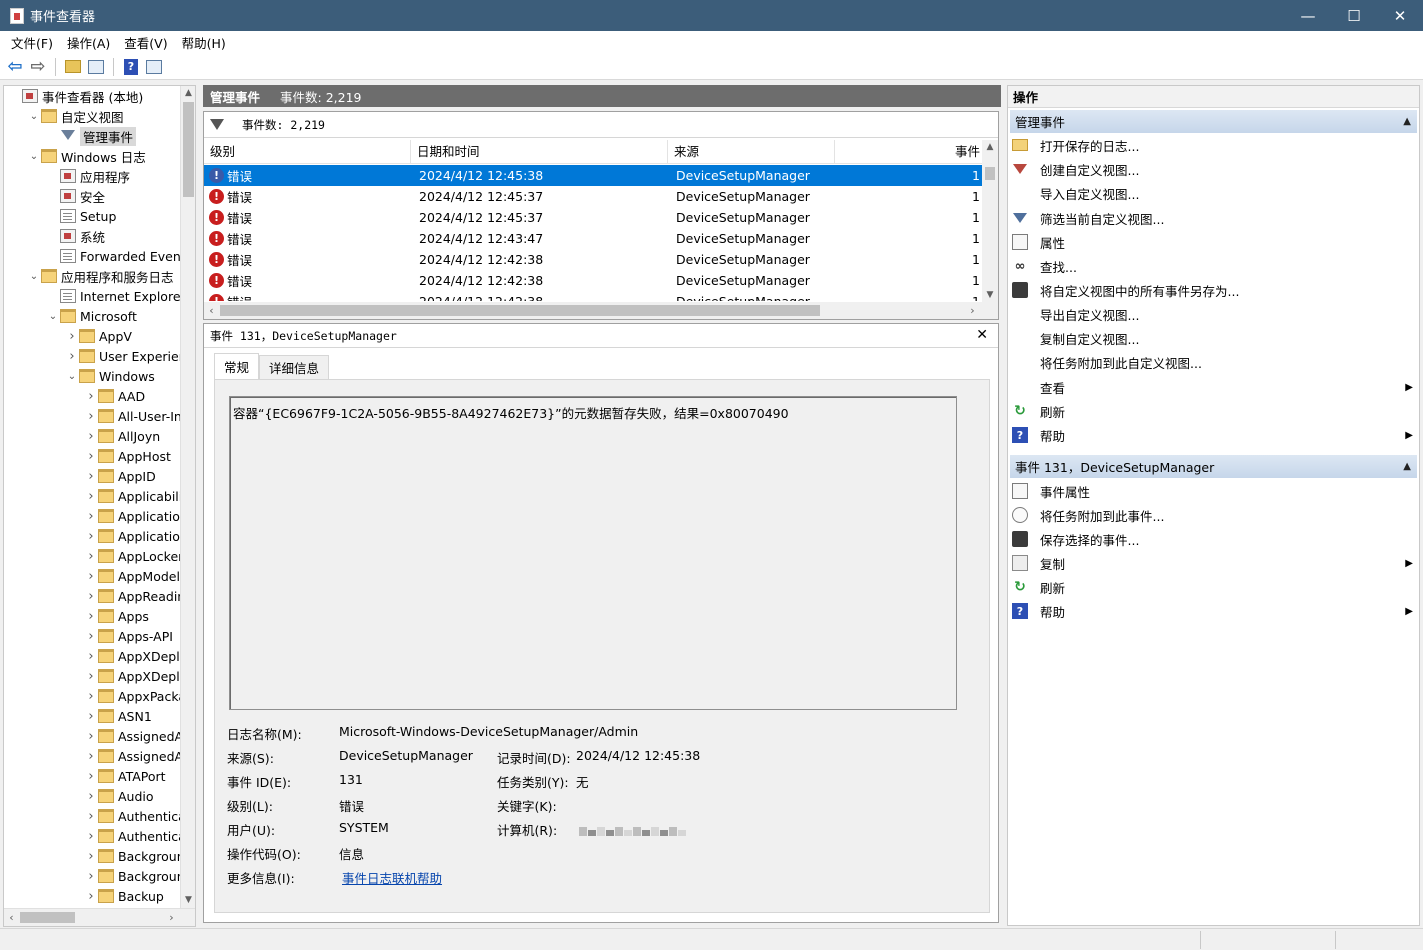  I want to click on tree-node: › Application S, so click(133, 516).